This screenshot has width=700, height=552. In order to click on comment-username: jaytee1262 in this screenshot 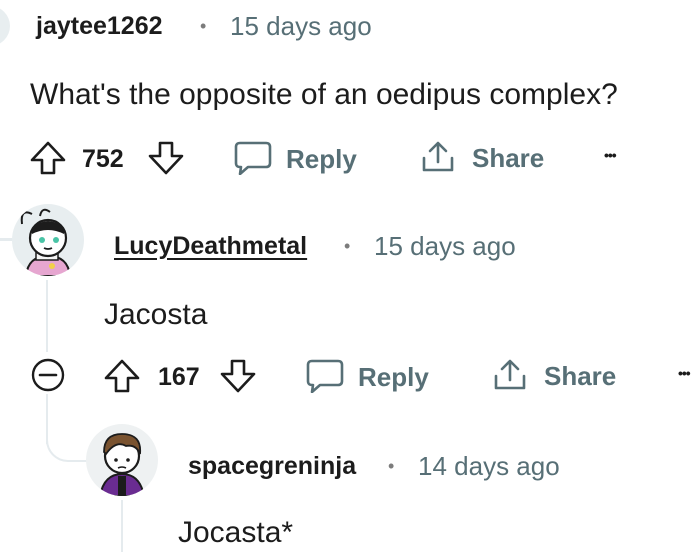, I will do `click(99, 26)`.